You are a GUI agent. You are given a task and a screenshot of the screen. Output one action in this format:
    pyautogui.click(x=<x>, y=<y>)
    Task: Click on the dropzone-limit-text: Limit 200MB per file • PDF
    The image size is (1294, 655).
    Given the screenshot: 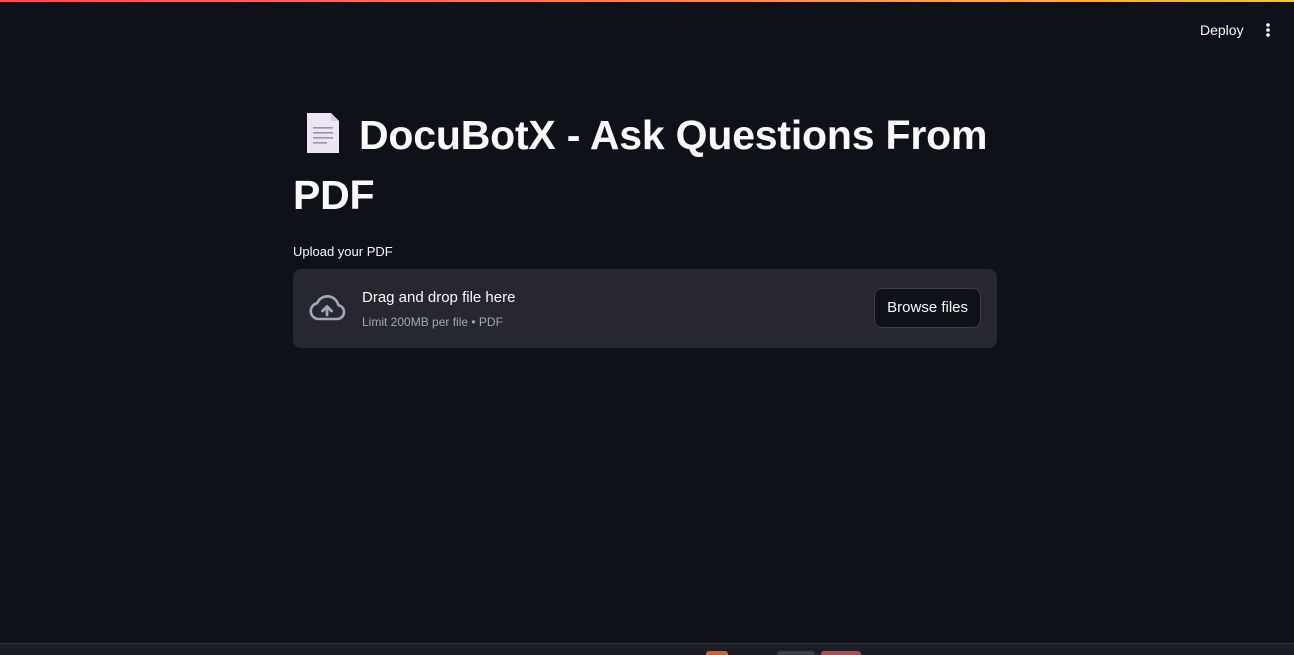 What is the action you would take?
    pyautogui.click(x=432, y=322)
    